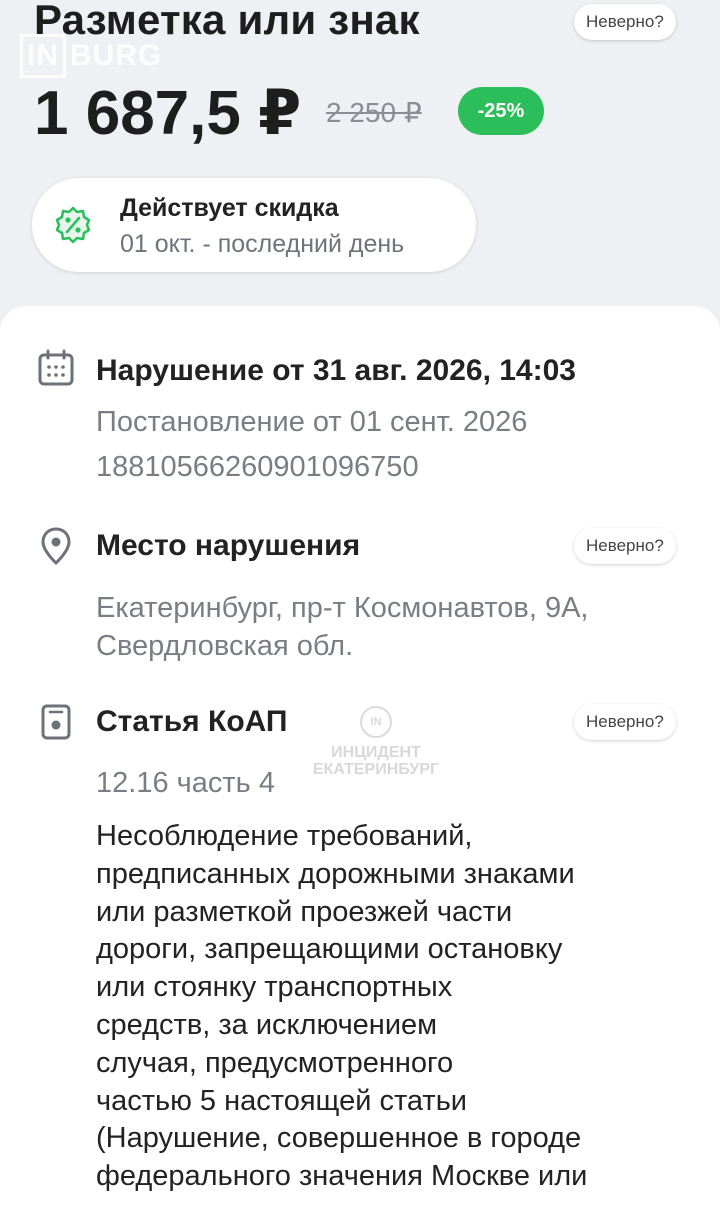 The height and width of the screenshot is (1206, 720). Describe the element at coordinates (342, 608) in the screenshot. I see `location-address: Екатеринбург, пр-т Космонавтов, 9А,` at that location.